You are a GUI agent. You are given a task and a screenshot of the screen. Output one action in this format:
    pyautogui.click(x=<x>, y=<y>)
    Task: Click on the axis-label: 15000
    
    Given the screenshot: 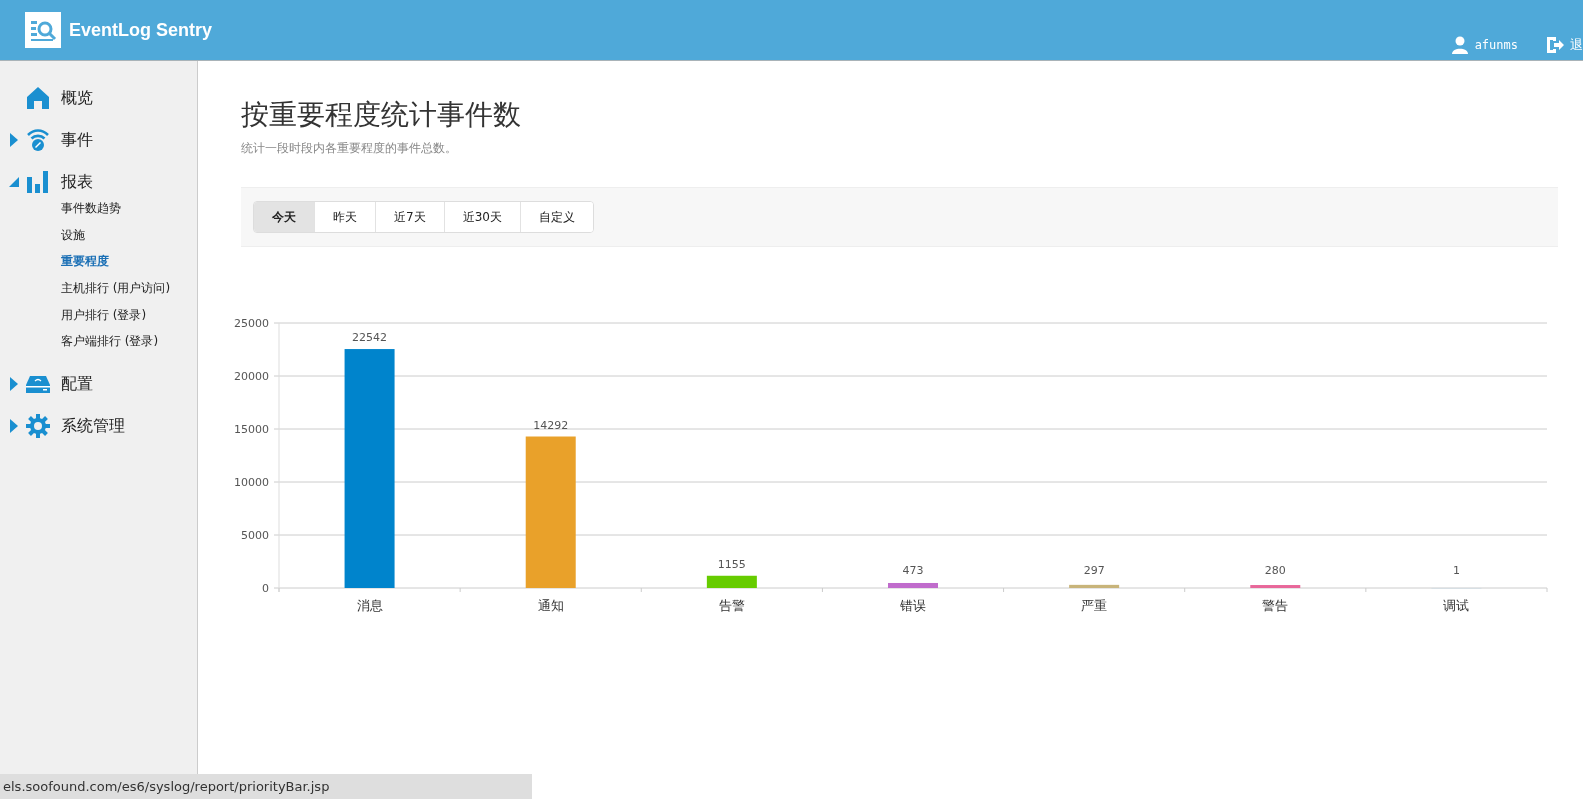 What is the action you would take?
    pyautogui.click(x=251, y=429)
    